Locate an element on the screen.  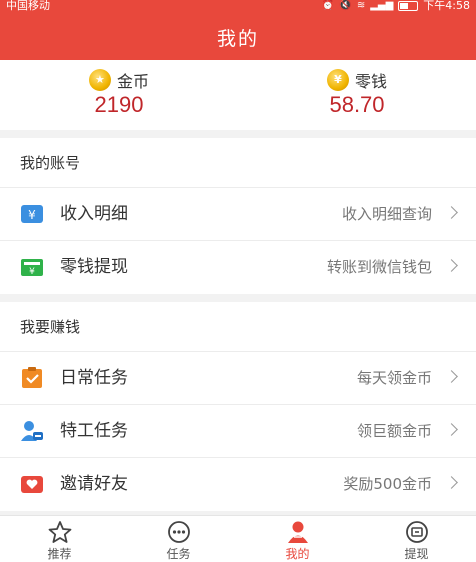
change-balance: ¥ 零钱 58.70 is located at coordinates (357, 95).